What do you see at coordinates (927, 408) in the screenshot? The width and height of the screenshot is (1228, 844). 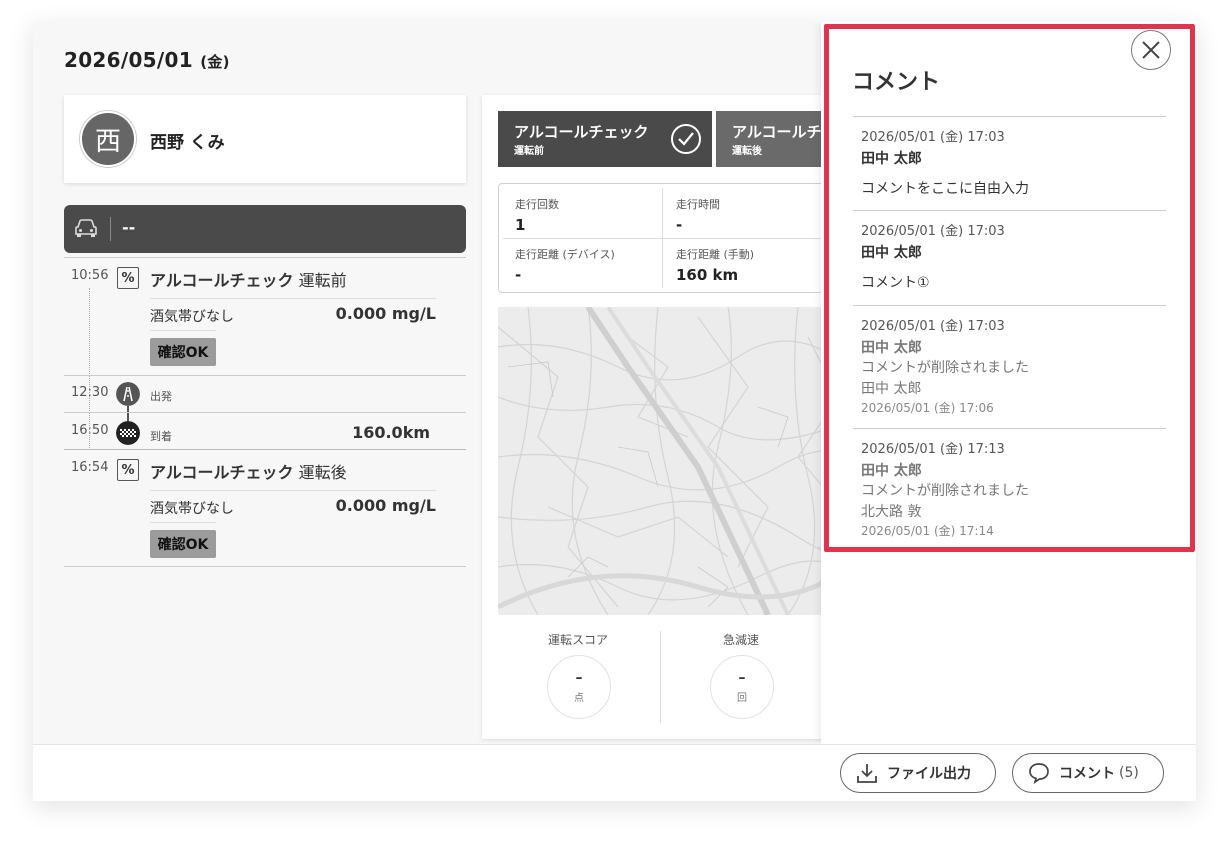 I see `deleted-at: 2026/05/01 (金) 17:06` at bounding box center [927, 408].